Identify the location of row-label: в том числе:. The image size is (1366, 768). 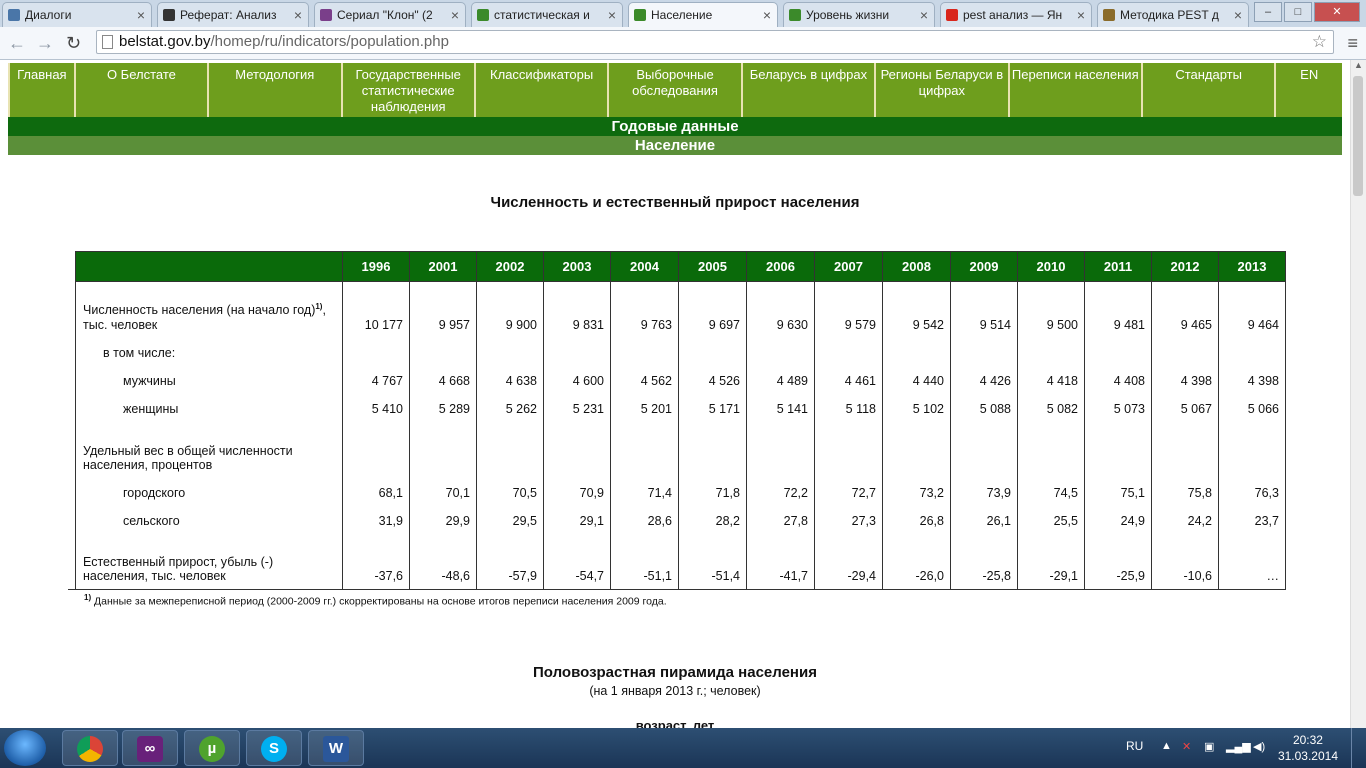
(209, 351).